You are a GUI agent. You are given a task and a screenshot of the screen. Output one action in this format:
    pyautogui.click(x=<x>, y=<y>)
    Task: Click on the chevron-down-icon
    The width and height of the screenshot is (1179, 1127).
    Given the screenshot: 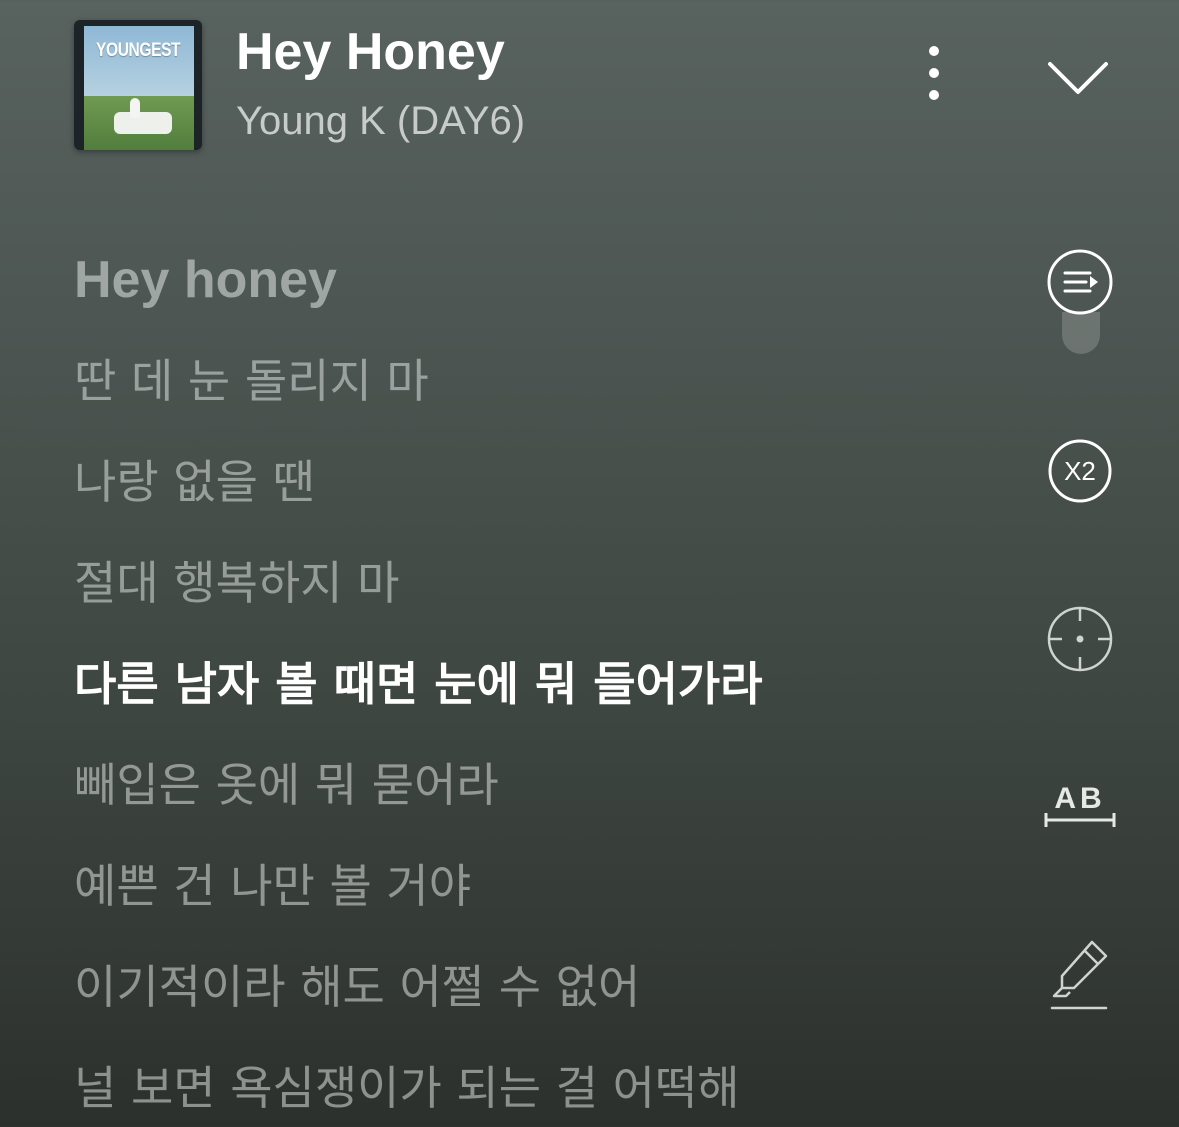 What is the action you would take?
    pyautogui.click(x=1078, y=78)
    